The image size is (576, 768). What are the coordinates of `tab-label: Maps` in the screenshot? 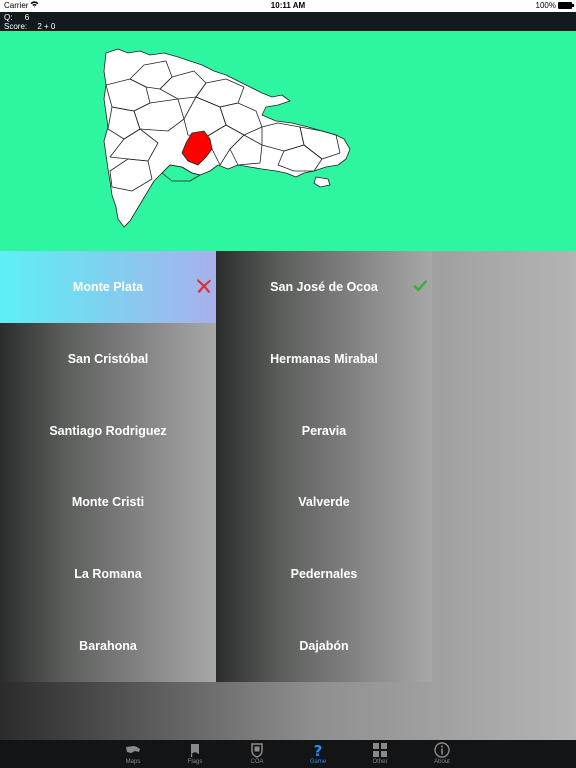 It's located at (133, 762).